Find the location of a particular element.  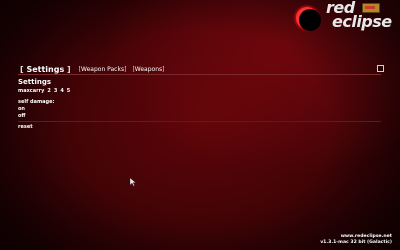

self-damage-on-option: on is located at coordinates (21, 109).